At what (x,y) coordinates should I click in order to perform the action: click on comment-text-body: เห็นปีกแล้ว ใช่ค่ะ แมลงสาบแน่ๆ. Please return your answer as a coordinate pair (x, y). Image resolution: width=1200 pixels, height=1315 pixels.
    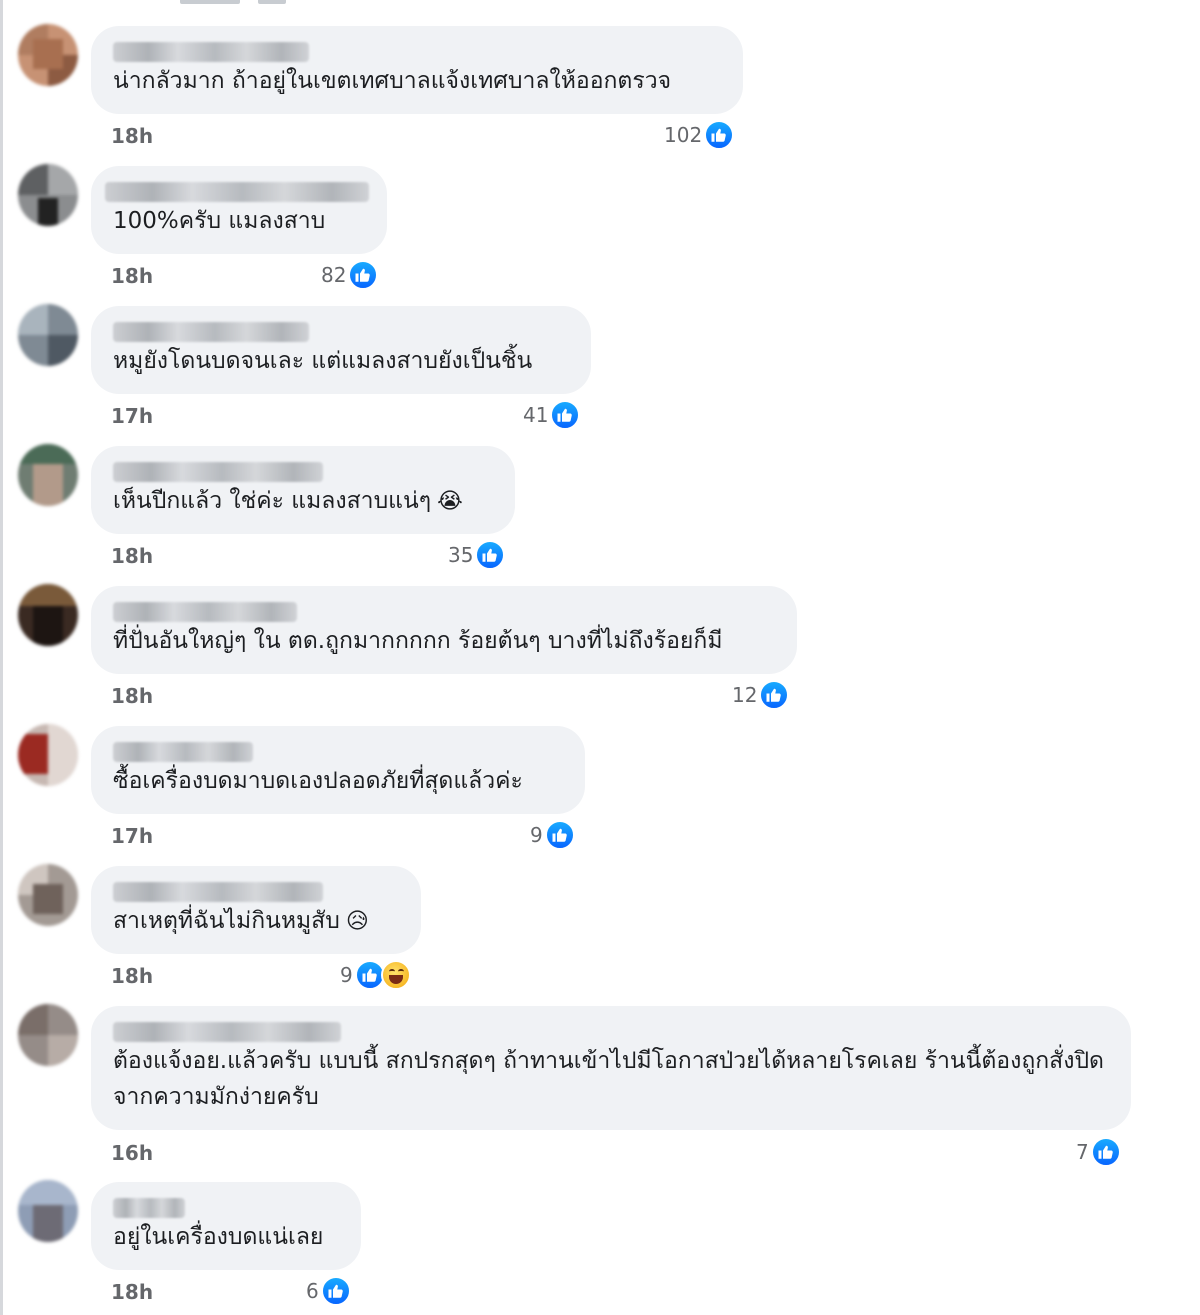
    Looking at the image, I should click on (272, 501).